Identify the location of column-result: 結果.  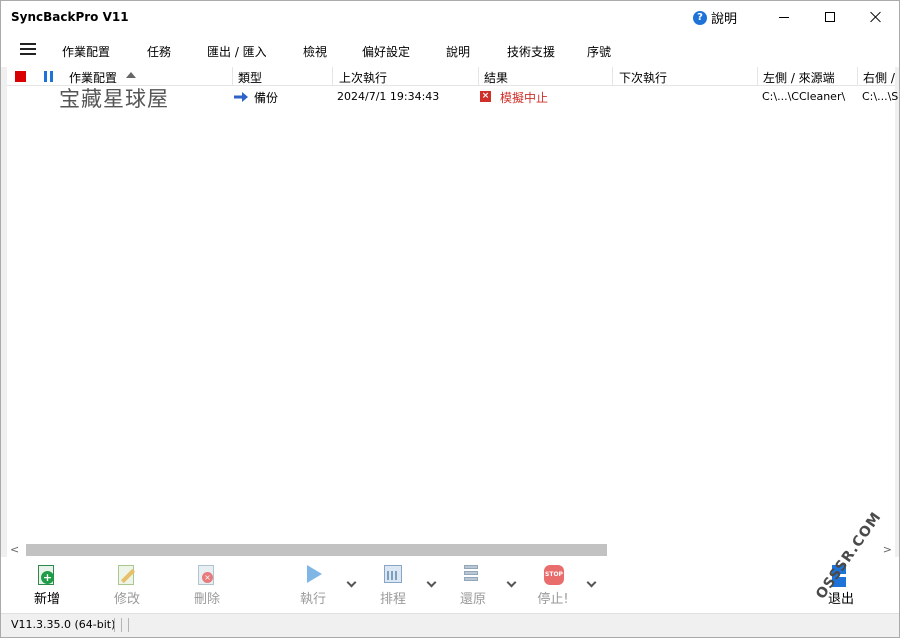
(496, 77).